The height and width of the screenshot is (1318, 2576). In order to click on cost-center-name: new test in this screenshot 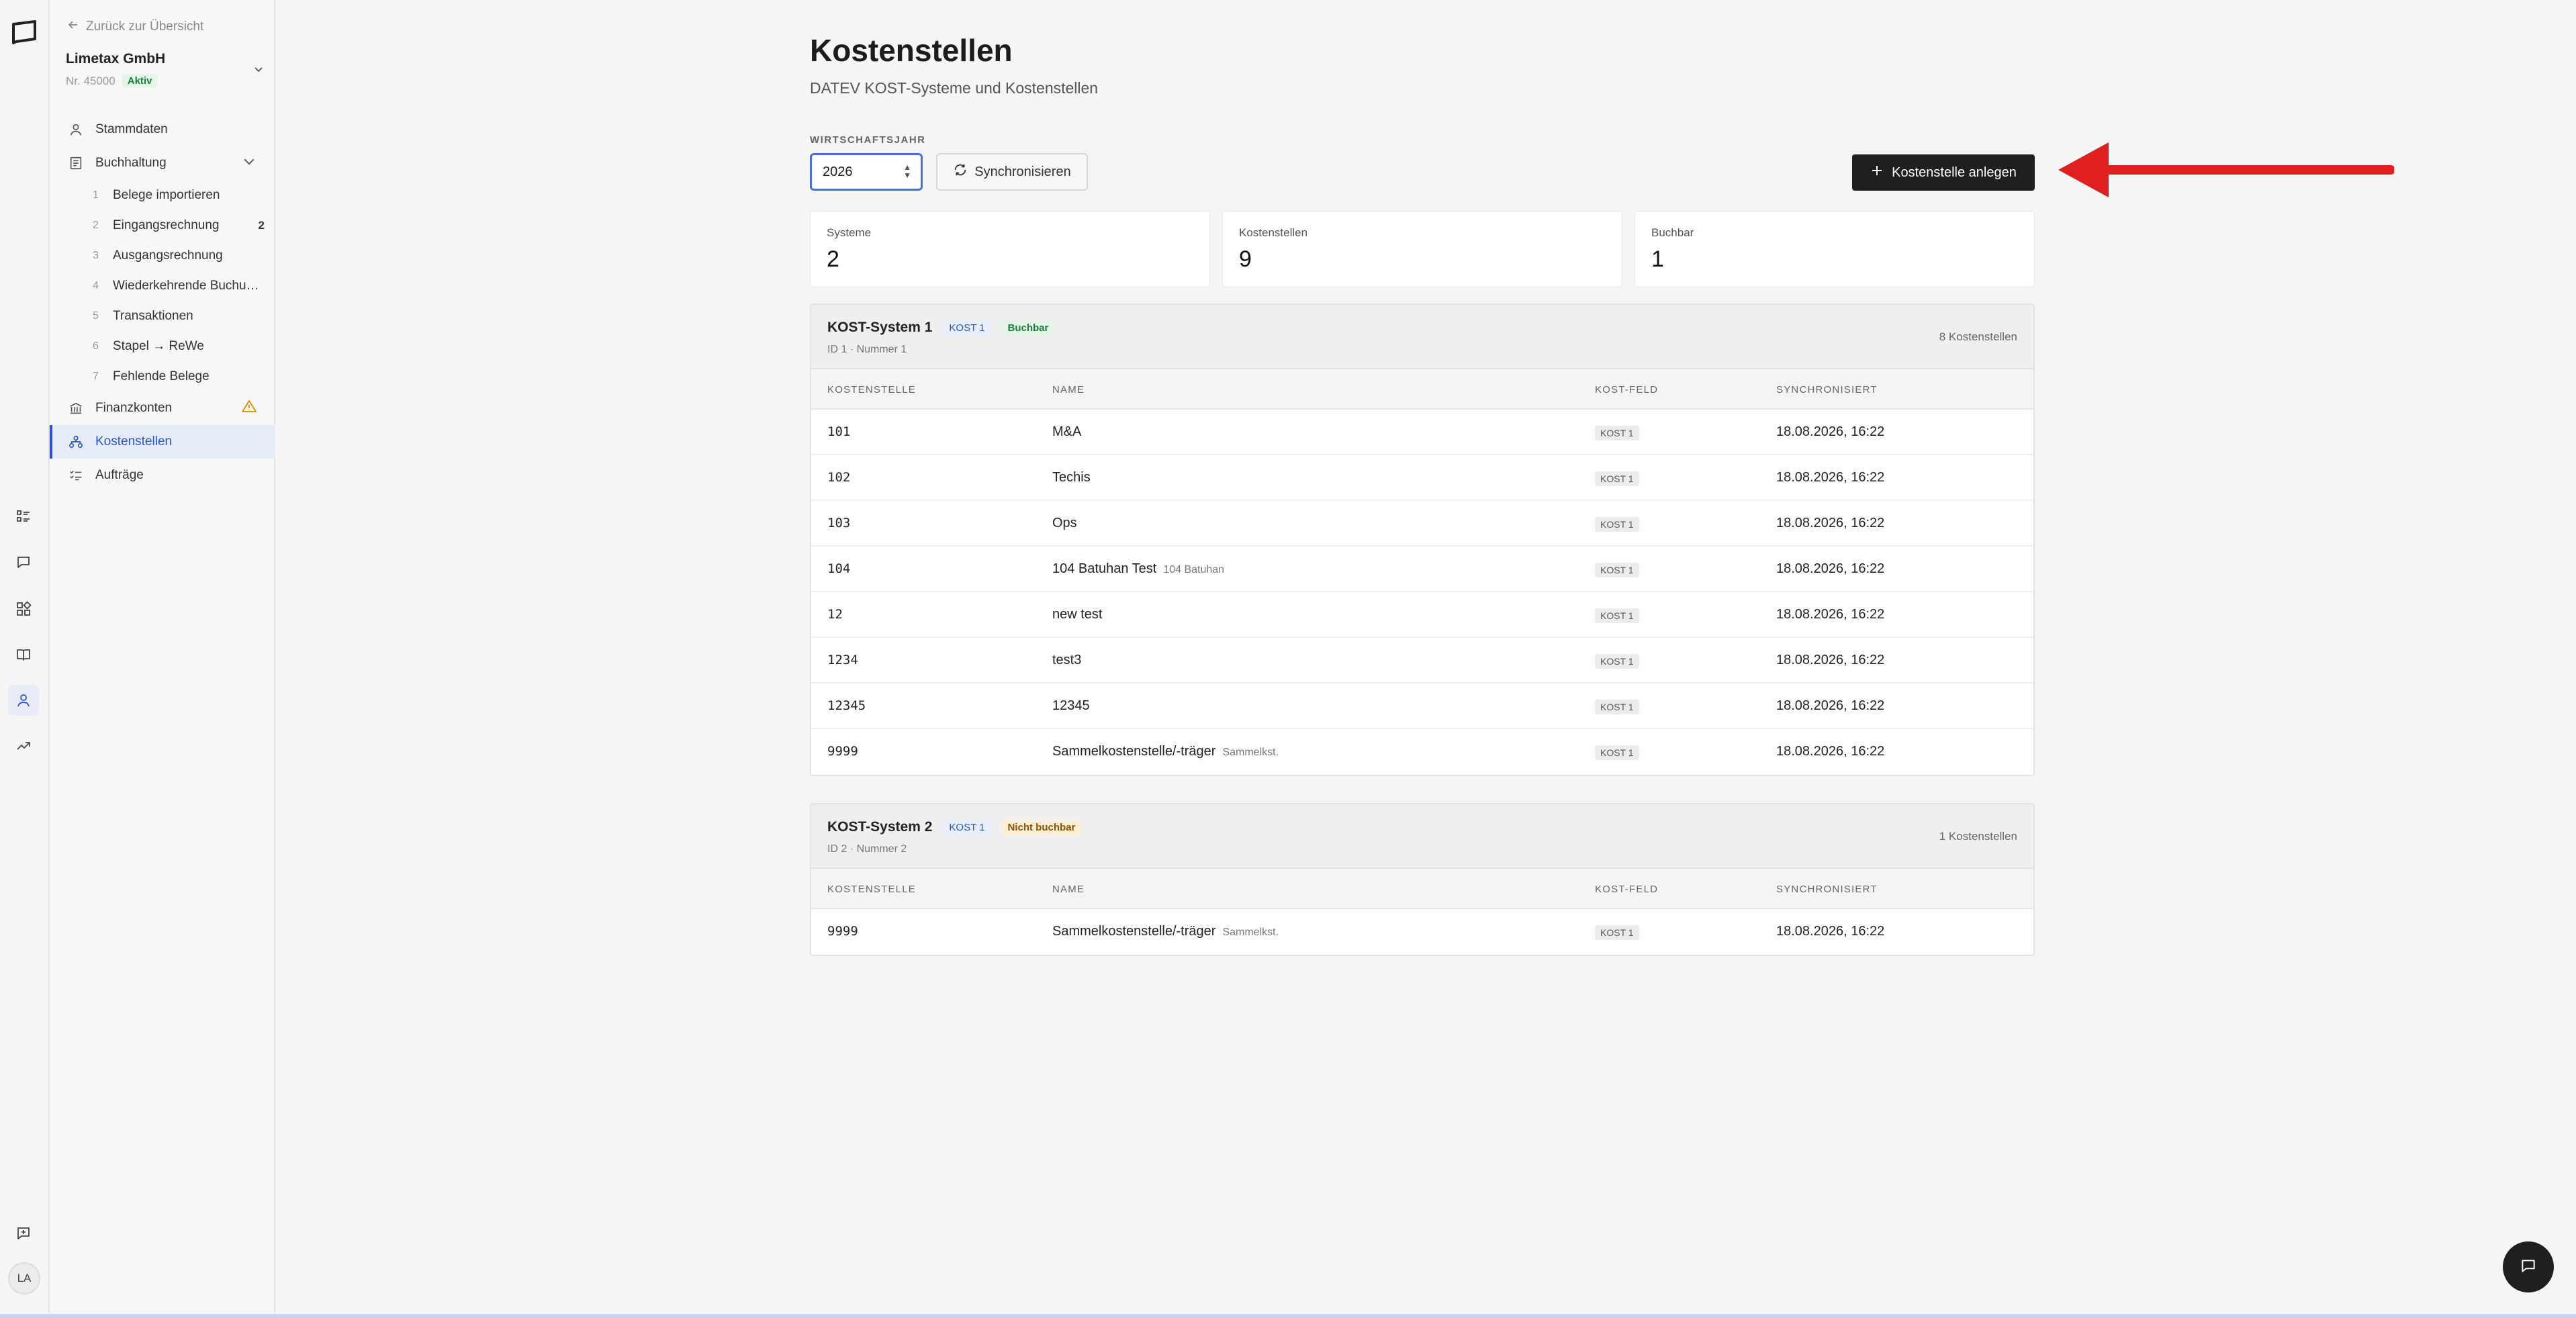, I will do `click(1077, 614)`.